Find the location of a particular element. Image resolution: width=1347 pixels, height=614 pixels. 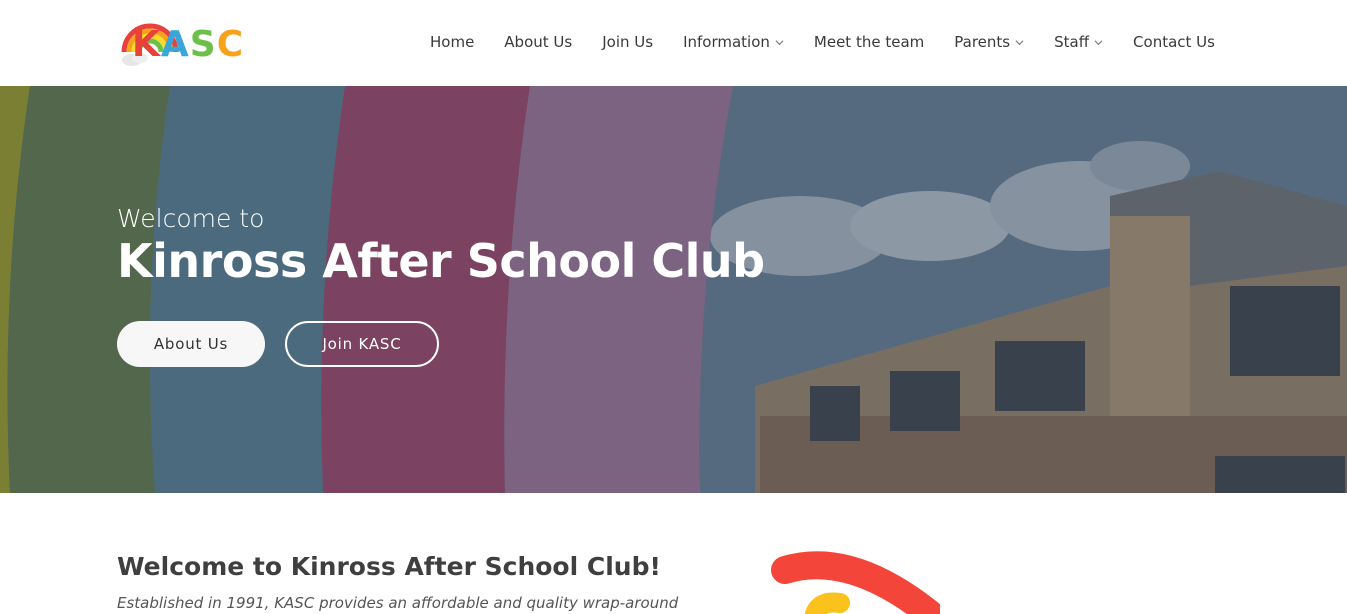

nav-item-meet-the-team: Meet the team is located at coordinates (869, 42).